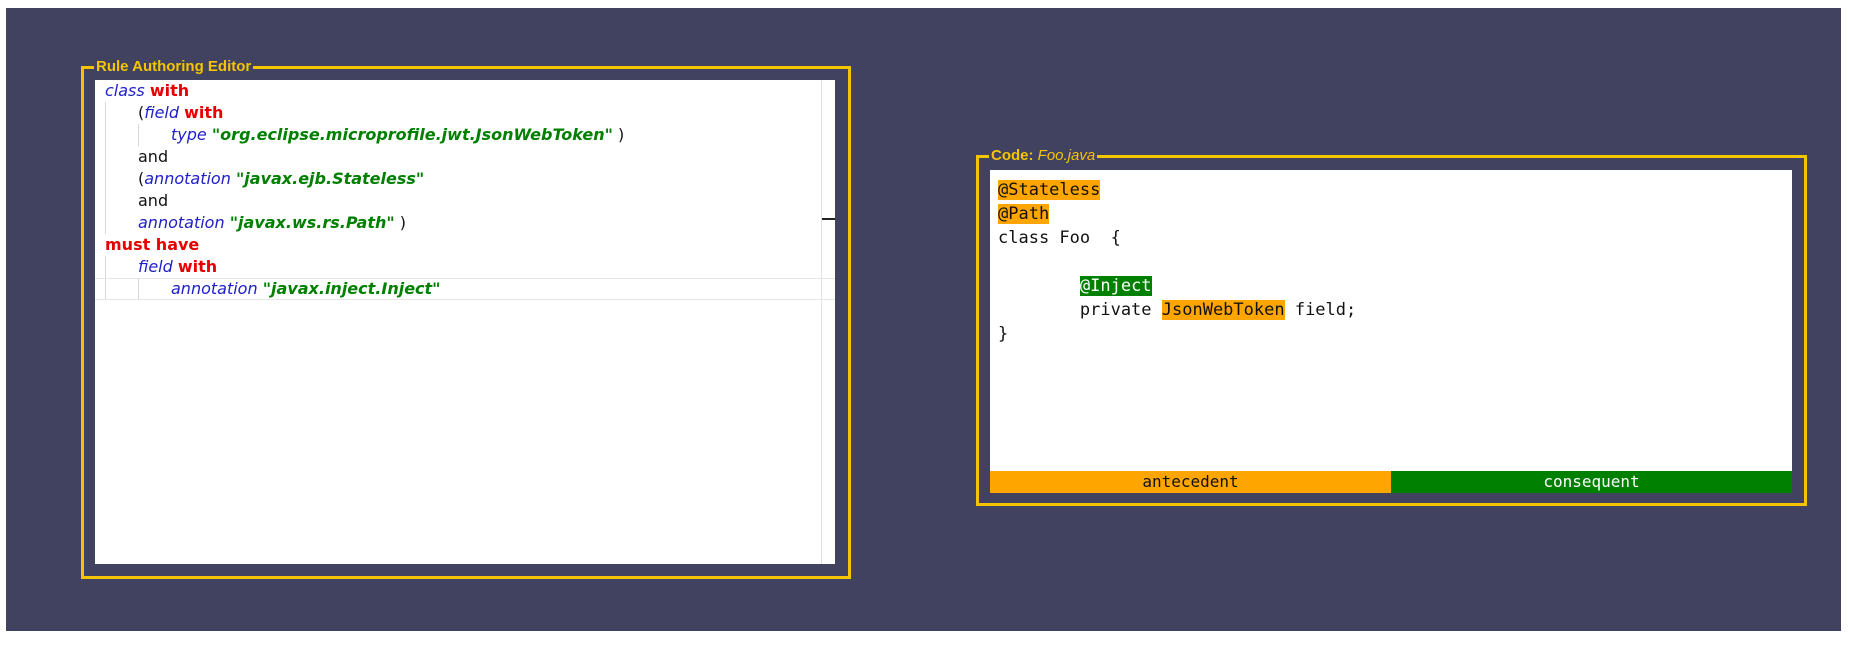 This screenshot has height=645, width=1849. I want to click on rule-line-content: annotation "javax.inject.Inject", so click(306, 289).